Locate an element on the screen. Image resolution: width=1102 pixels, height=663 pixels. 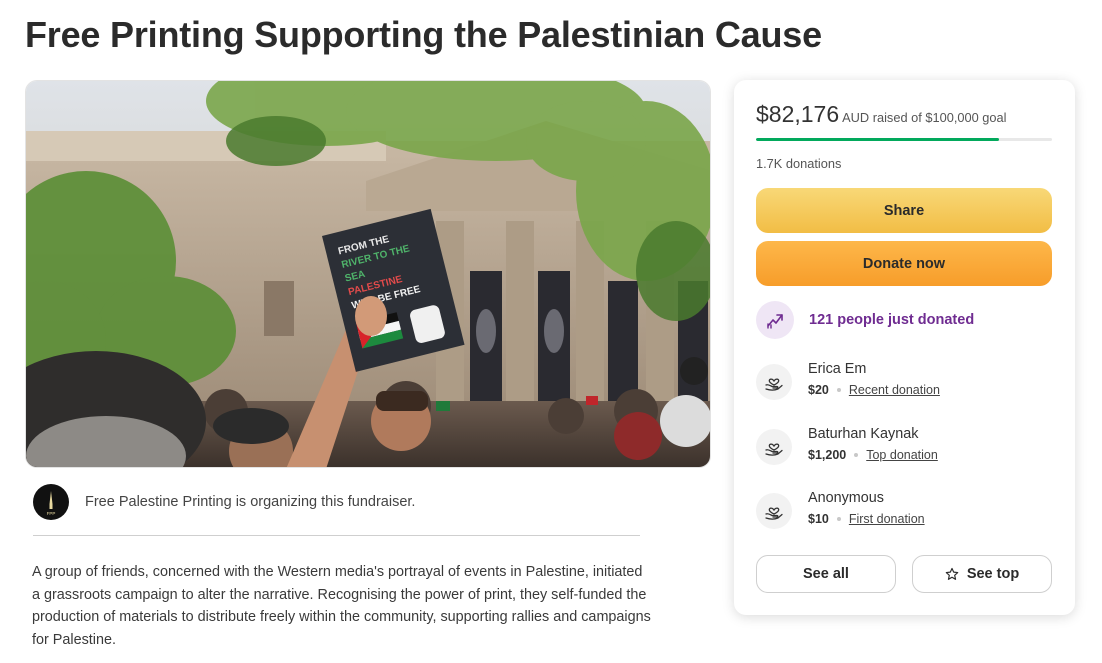
trending-up-icon is located at coordinates (775, 320).